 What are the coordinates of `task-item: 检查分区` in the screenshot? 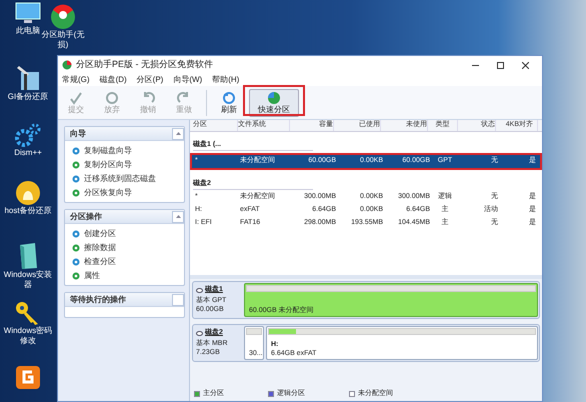 It's located at (128, 261).